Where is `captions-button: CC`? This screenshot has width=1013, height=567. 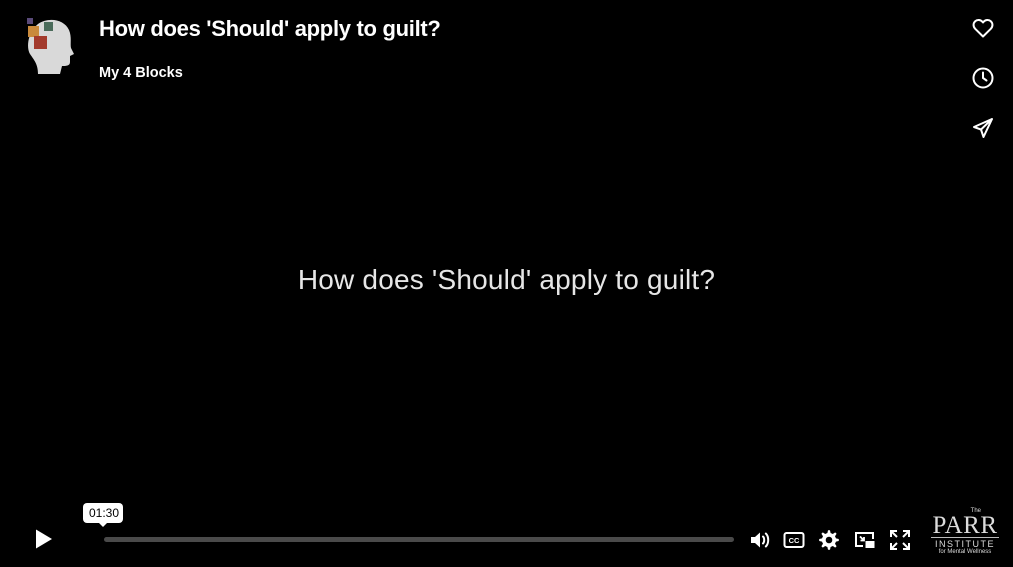 captions-button: CC is located at coordinates (794, 540).